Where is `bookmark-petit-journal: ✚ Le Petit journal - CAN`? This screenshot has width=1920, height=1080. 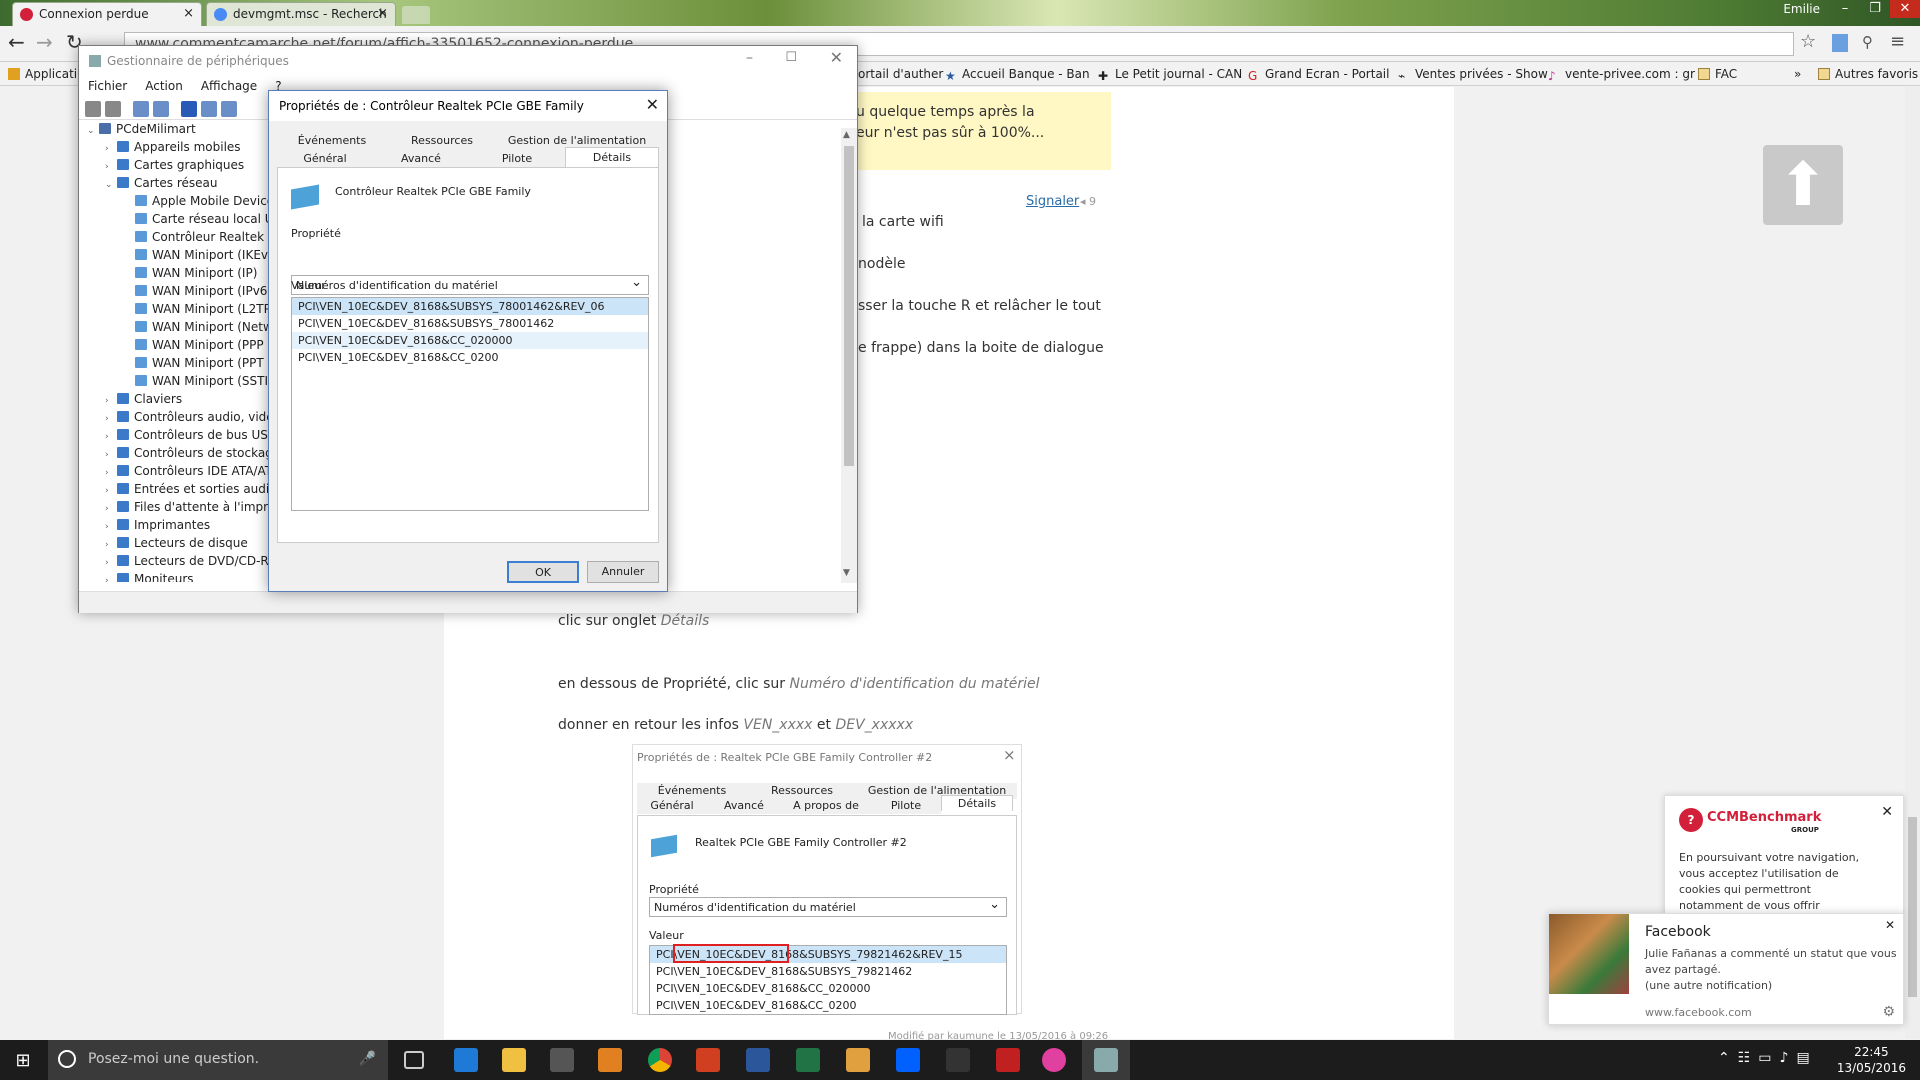
bookmark-petit-journal: ✚ Le Petit journal - CAN is located at coordinates (1170, 75).